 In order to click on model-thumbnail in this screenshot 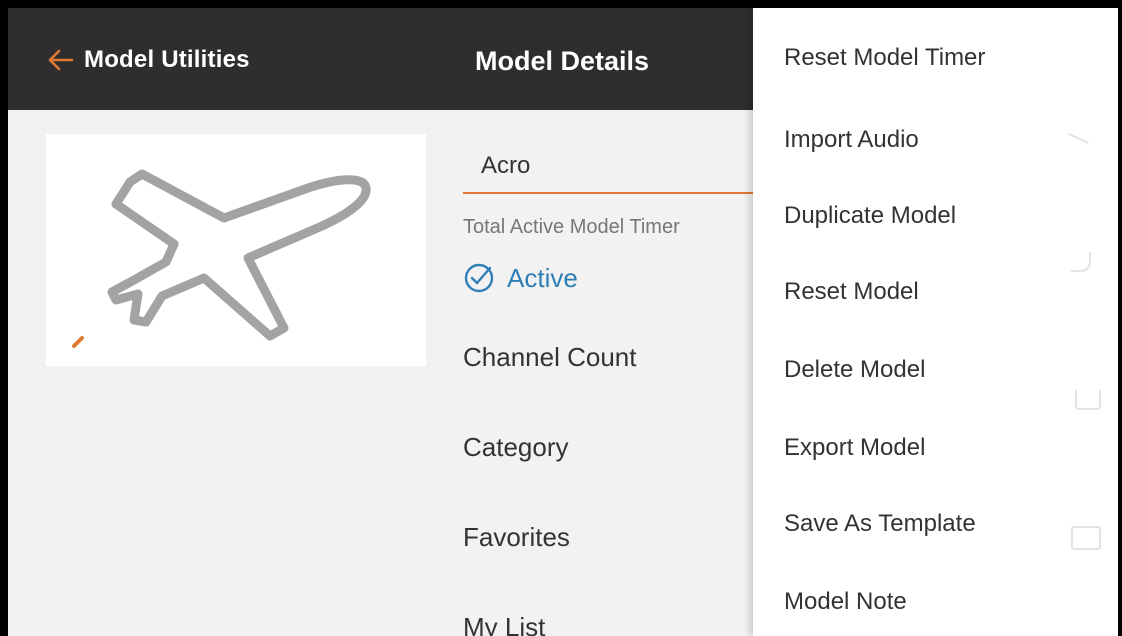, I will do `click(236, 250)`.